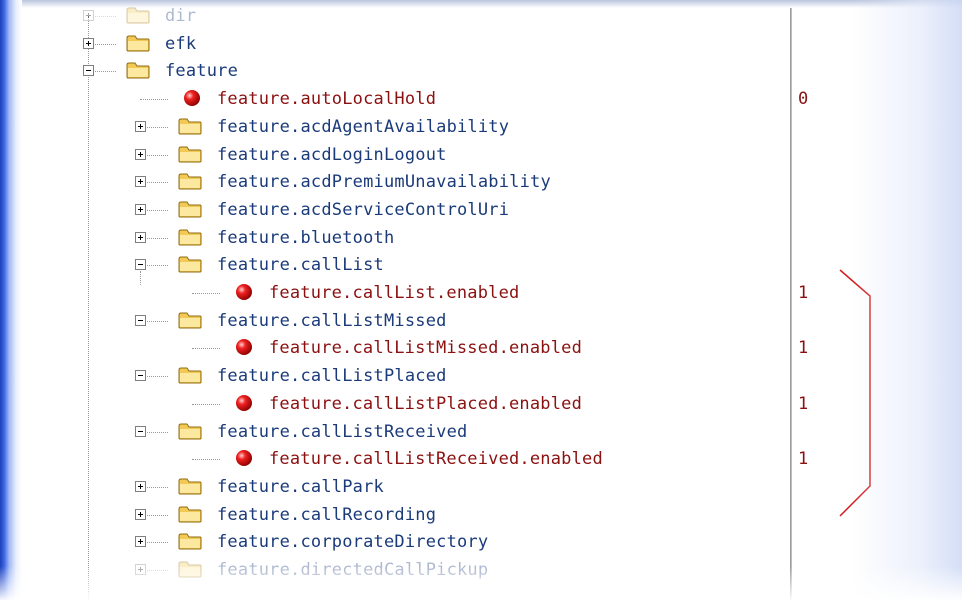  I want to click on tree-node-label: feature, so click(201, 71).